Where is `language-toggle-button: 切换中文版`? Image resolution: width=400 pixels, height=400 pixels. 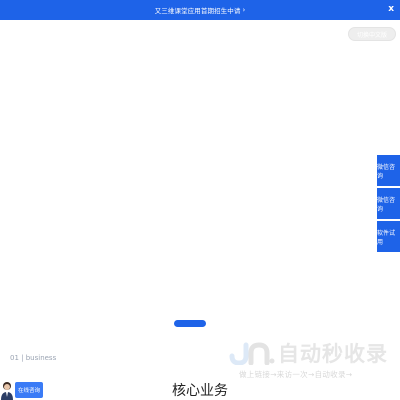
language-toggle-button: 切换中文版 is located at coordinates (372, 34).